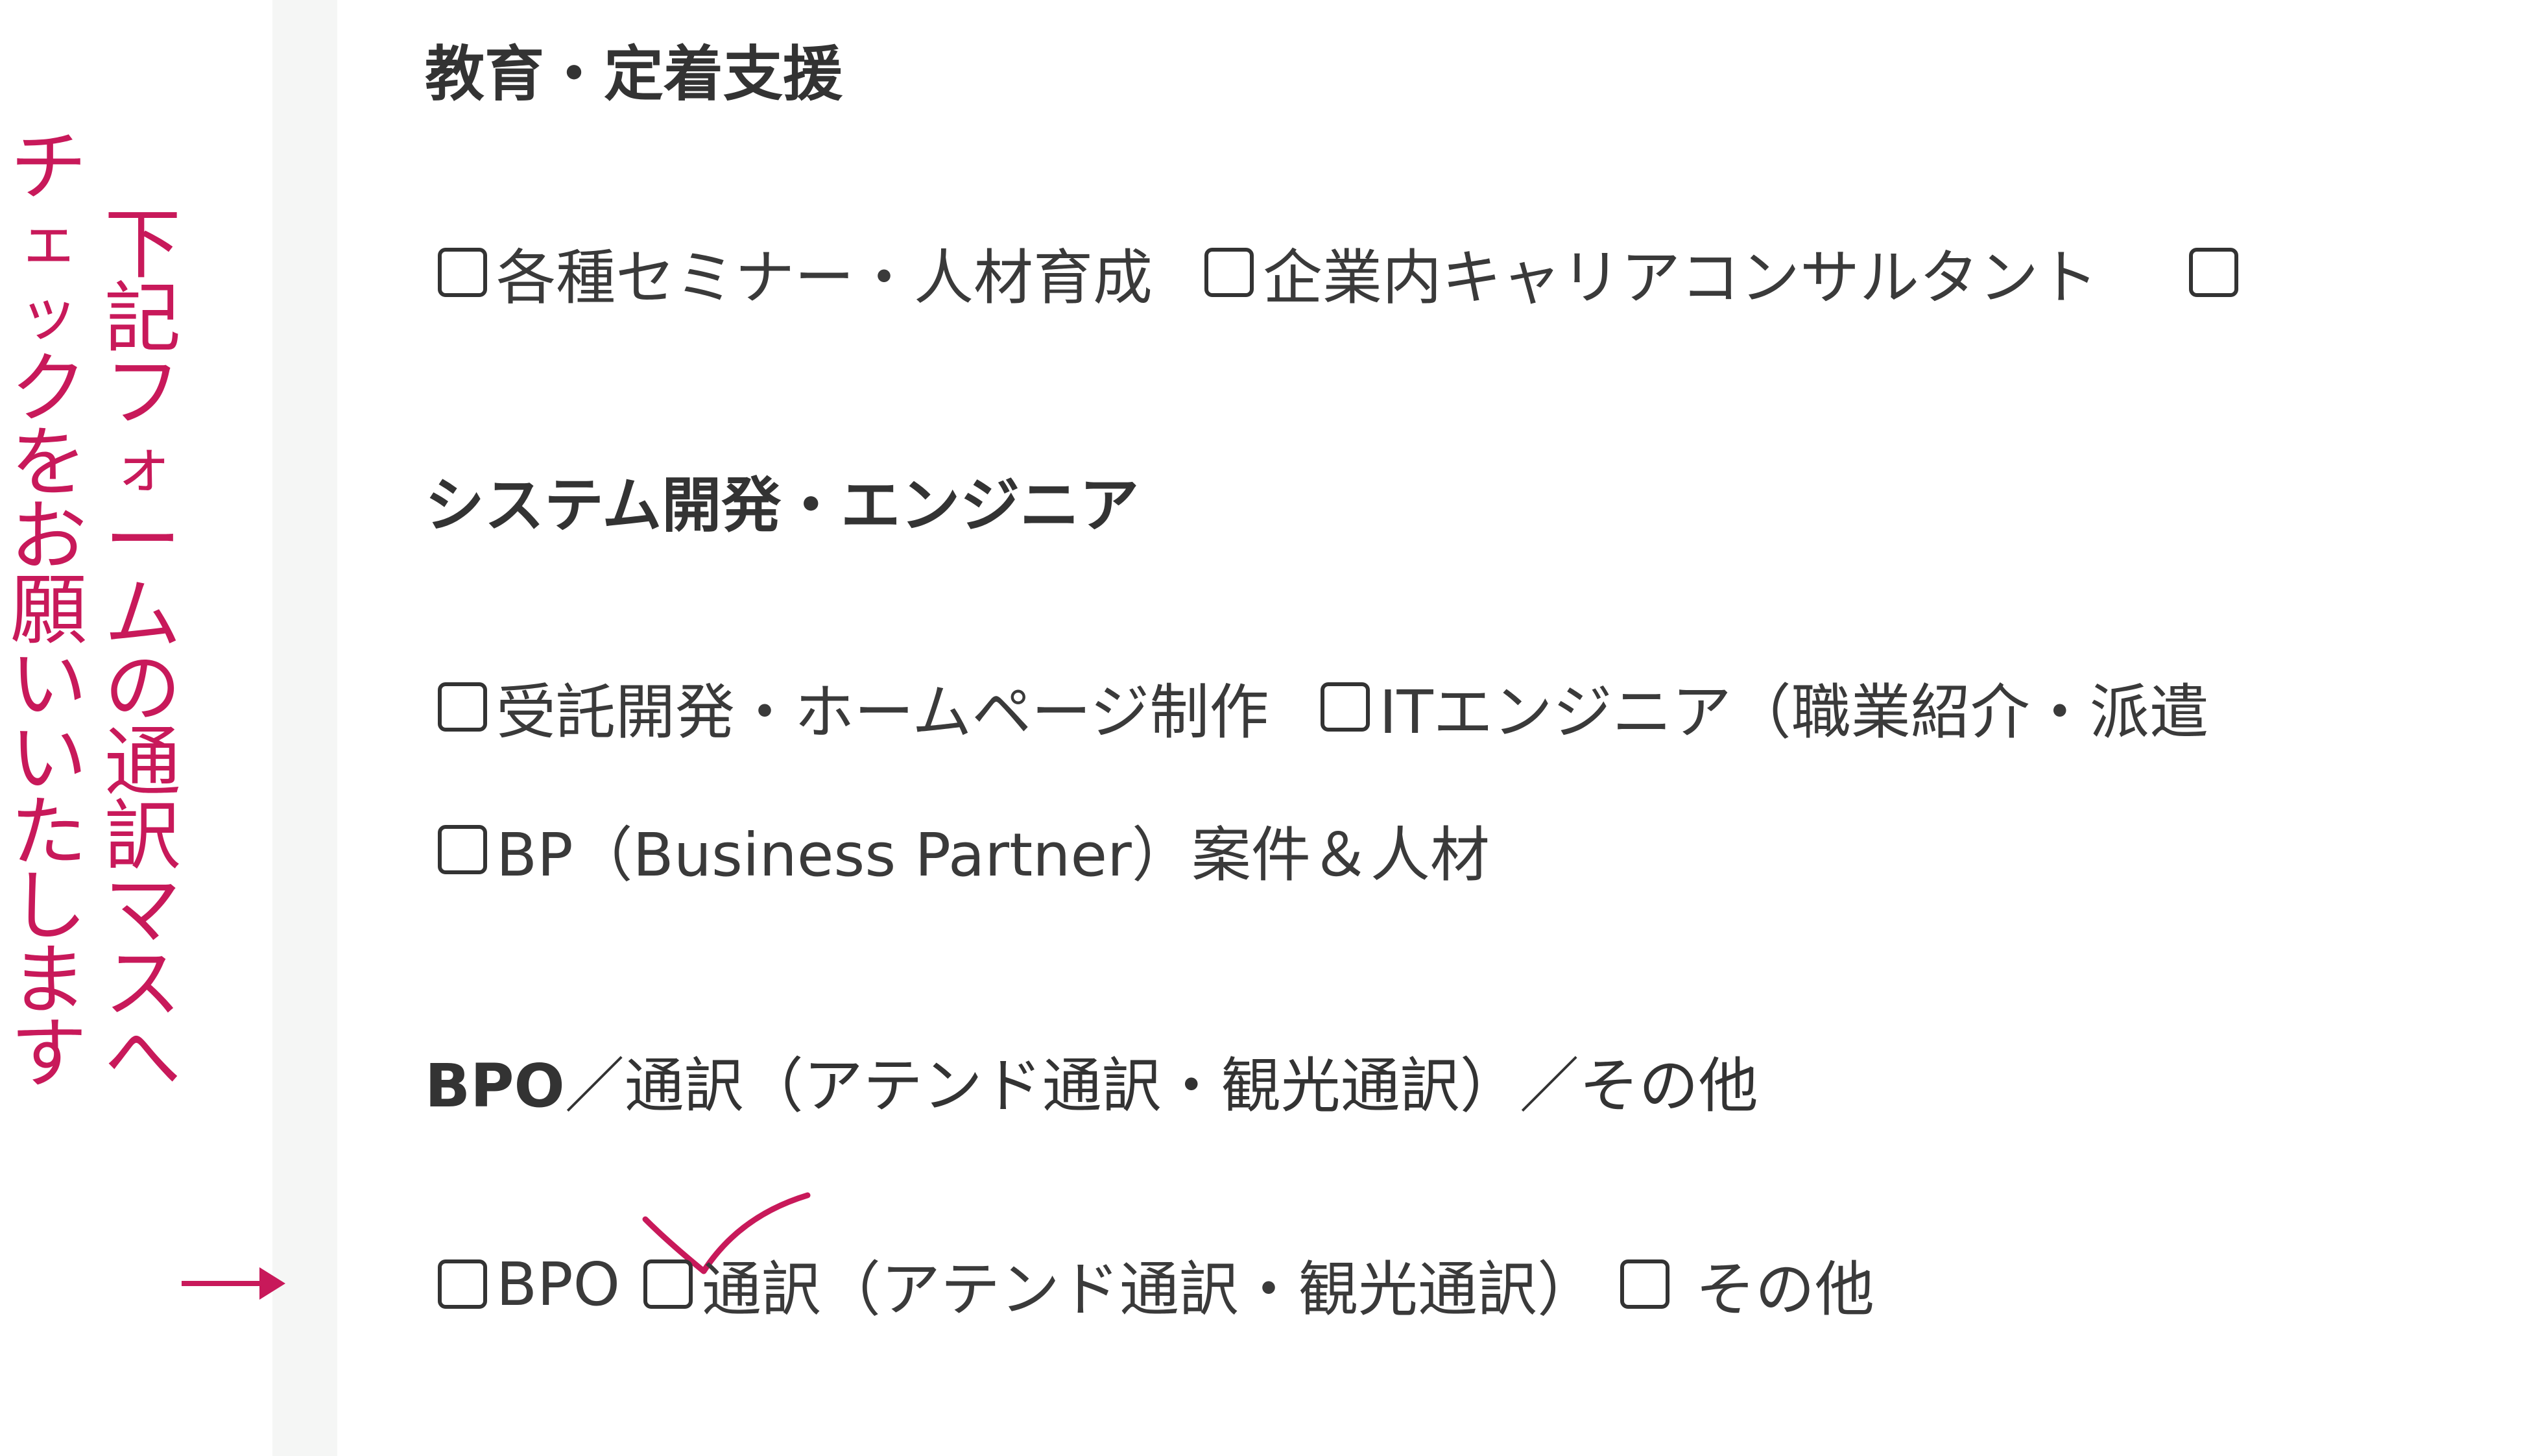 Image resolution: width=2536 pixels, height=1456 pixels. What do you see at coordinates (48, 314) in the screenshot?
I see `annotation-char: ッ` at bounding box center [48, 314].